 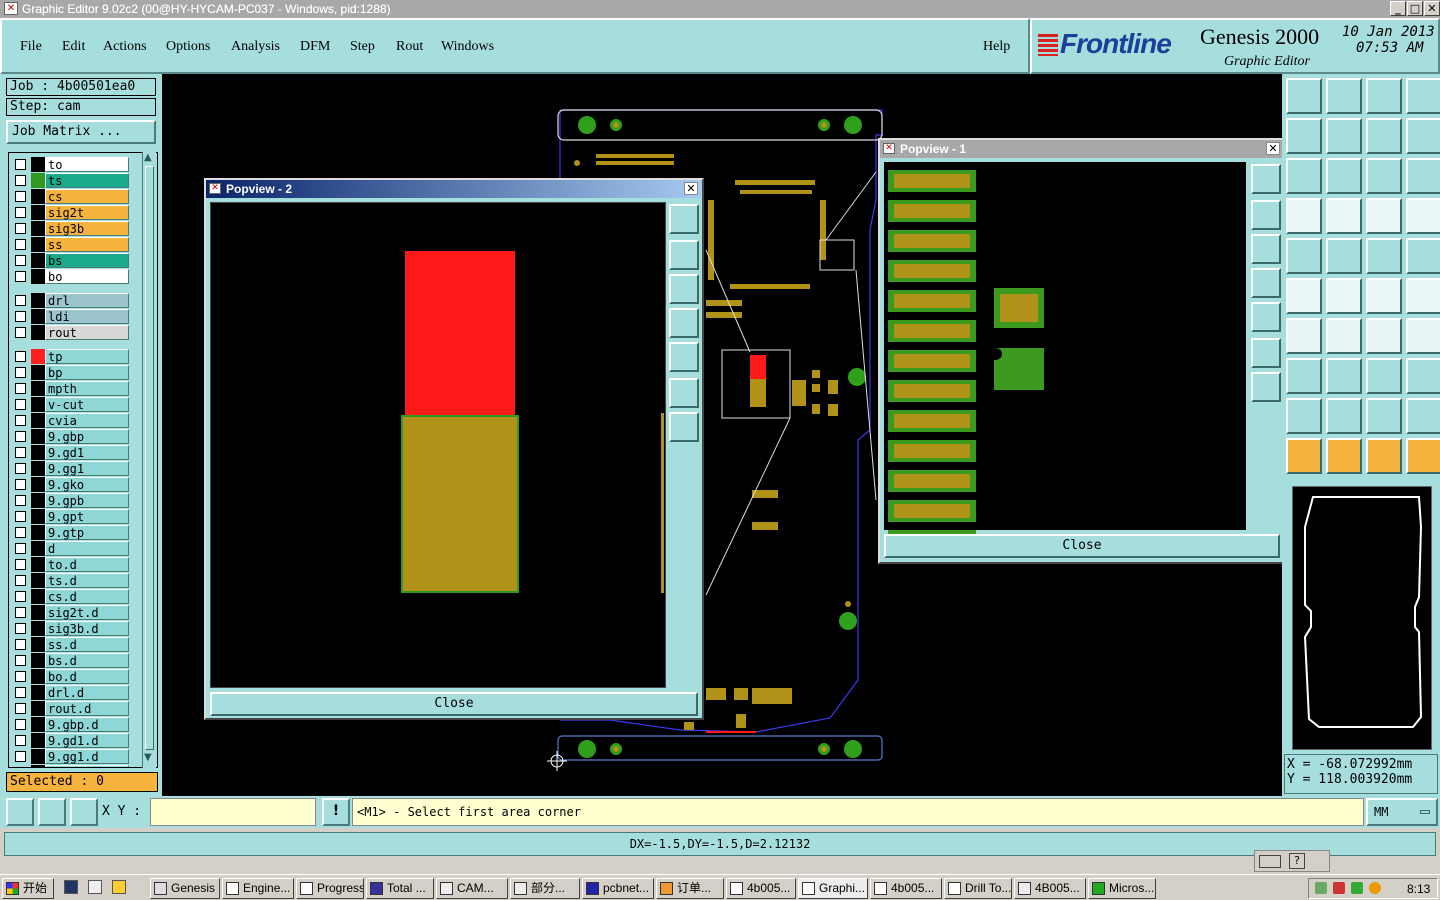 I want to click on layer-name: 9.gtp, so click(x=87, y=532).